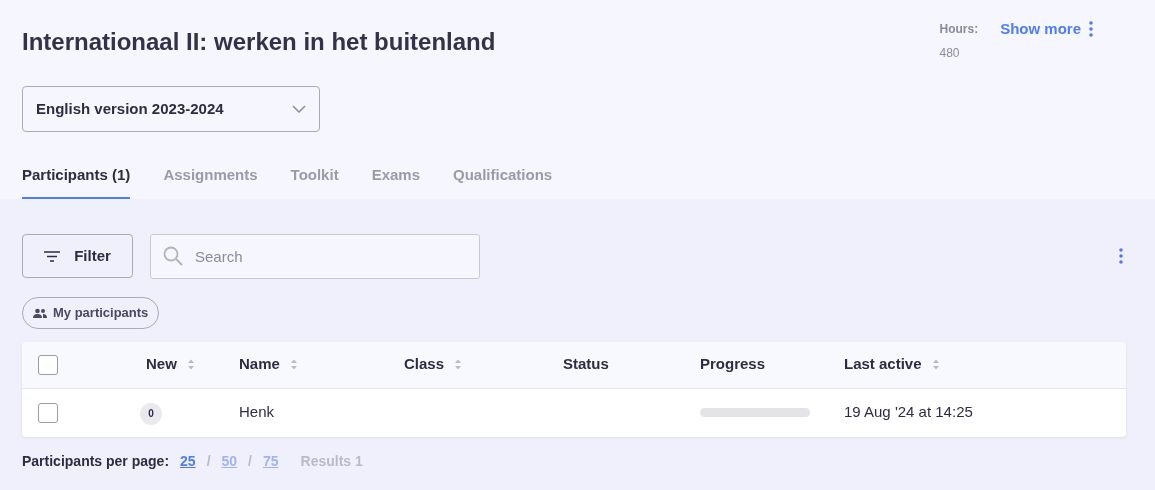  What do you see at coordinates (96, 461) in the screenshot?
I see `per-page-label: Participants per page:` at bounding box center [96, 461].